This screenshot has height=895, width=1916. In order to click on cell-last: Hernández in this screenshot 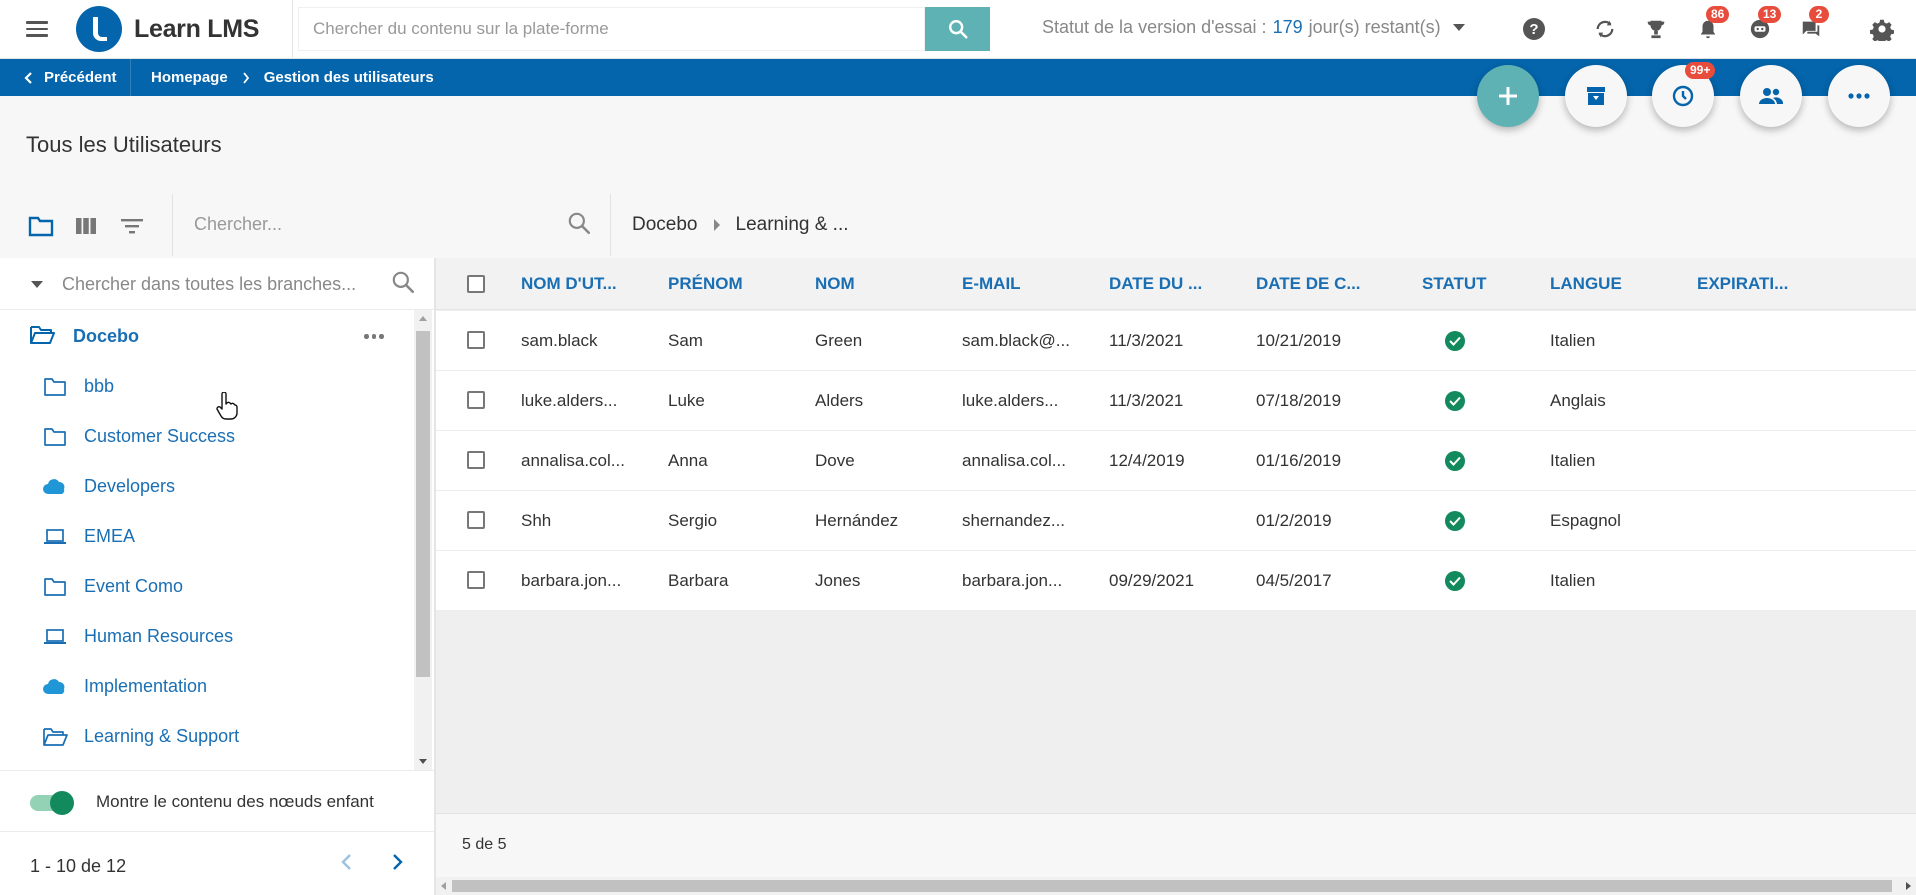, I will do `click(857, 520)`.